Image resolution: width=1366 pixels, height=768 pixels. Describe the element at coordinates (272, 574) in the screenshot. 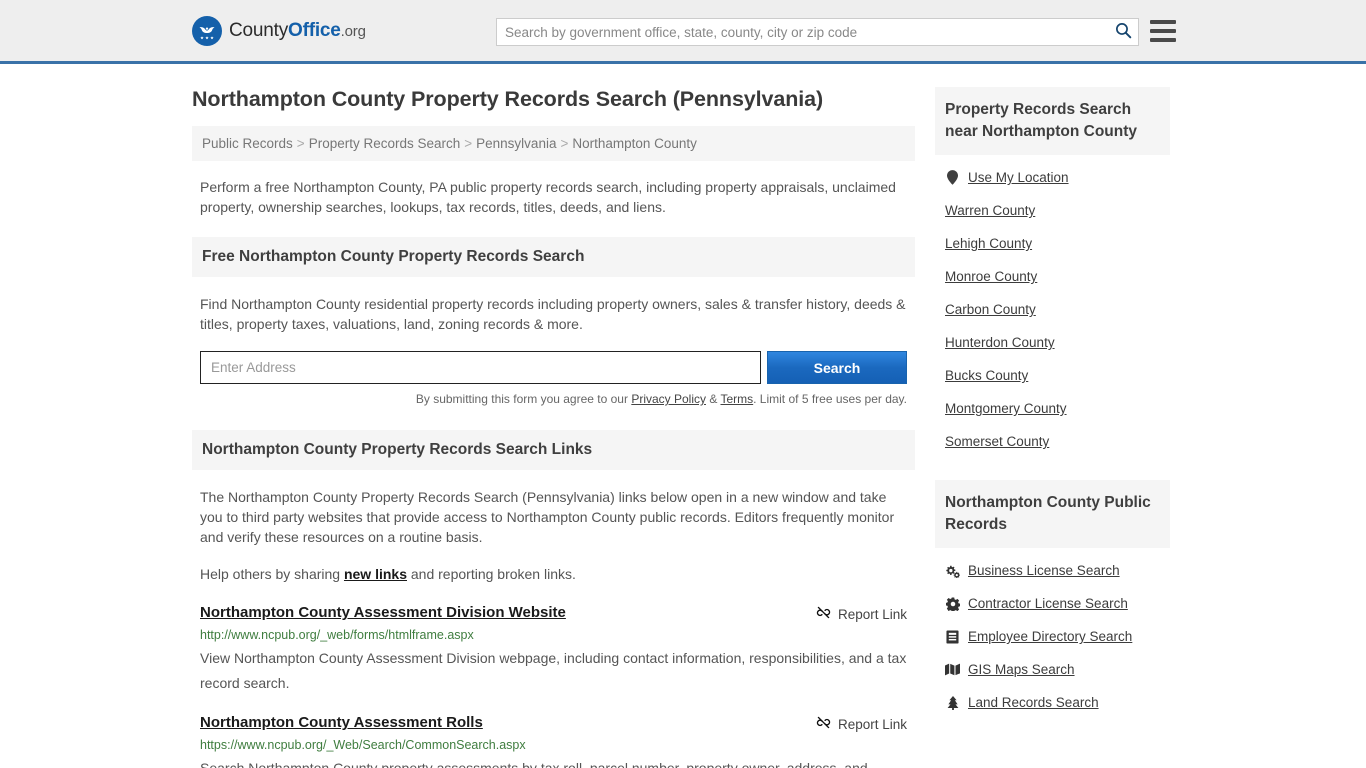

I see `share-text-pre: Help others by sharing` at that location.